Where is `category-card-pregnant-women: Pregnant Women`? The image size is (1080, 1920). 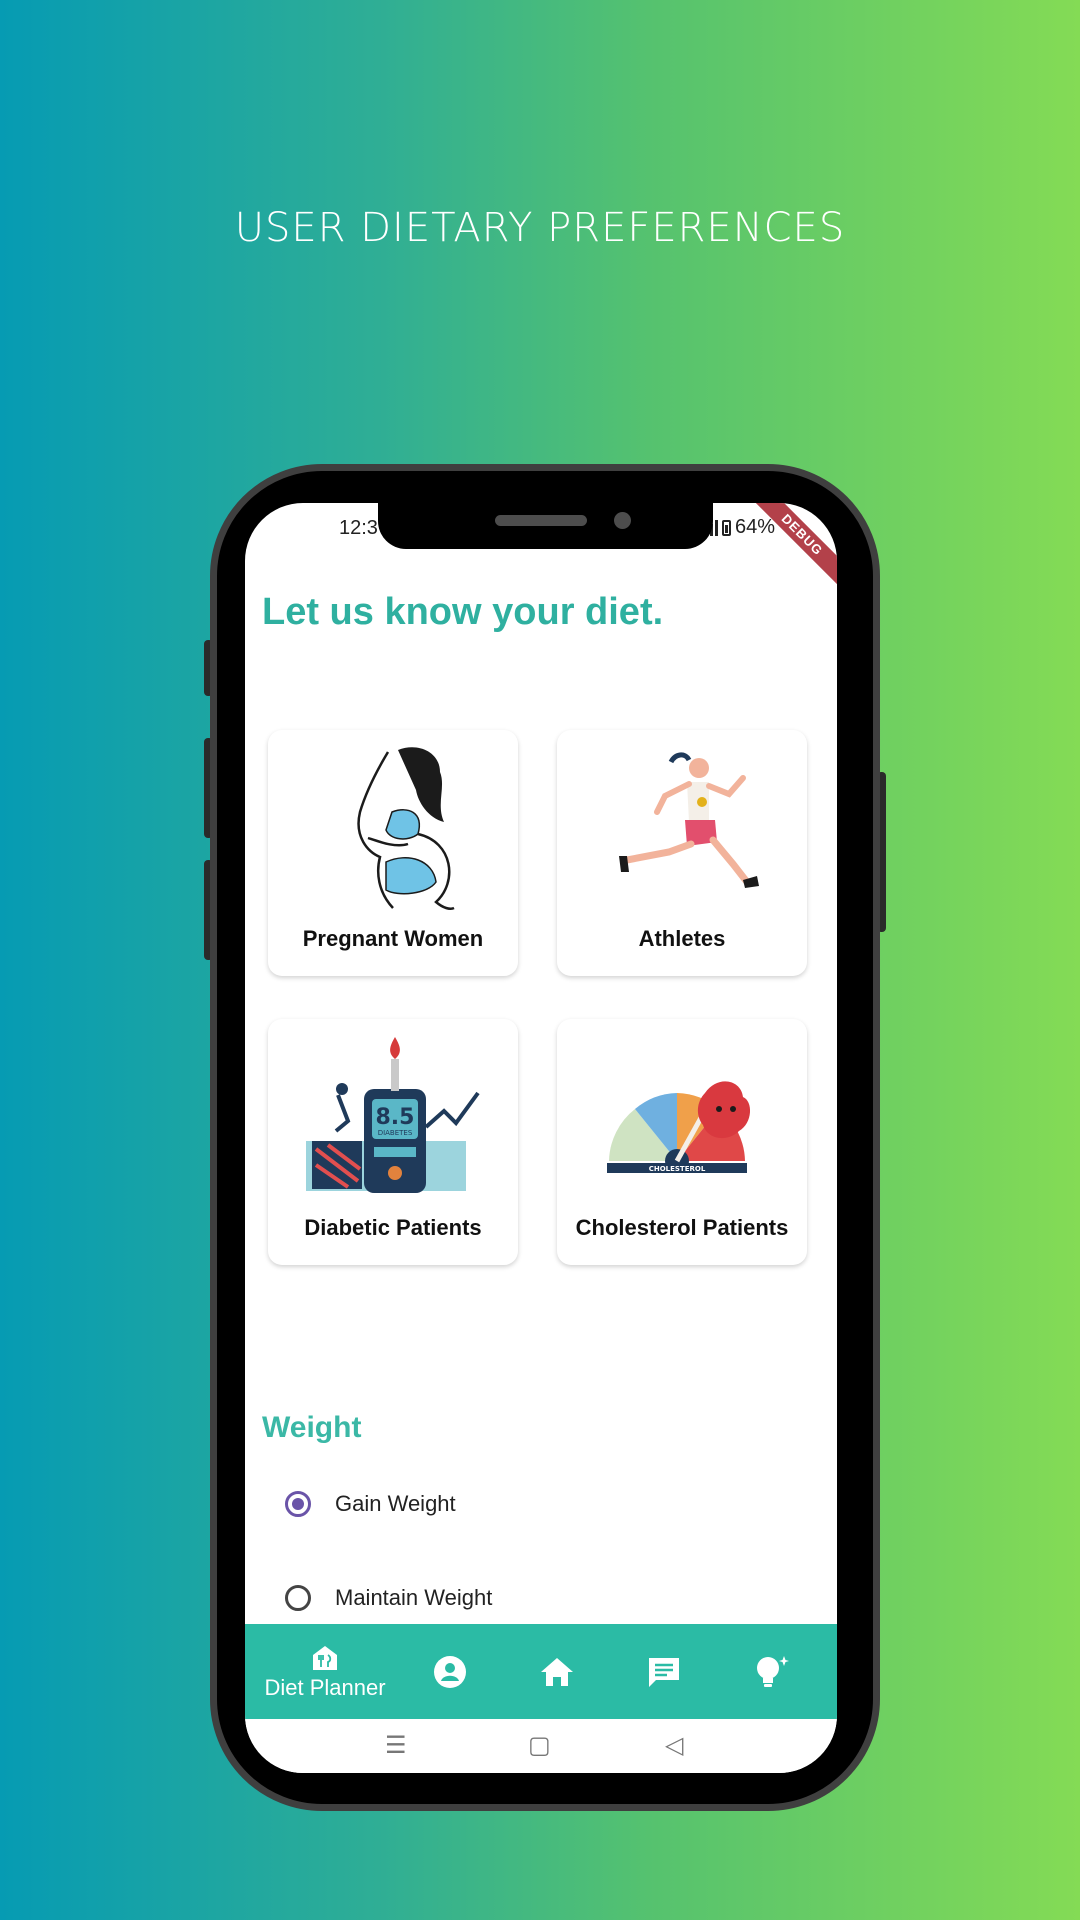 category-card-pregnant-women: Pregnant Women is located at coordinates (393, 853).